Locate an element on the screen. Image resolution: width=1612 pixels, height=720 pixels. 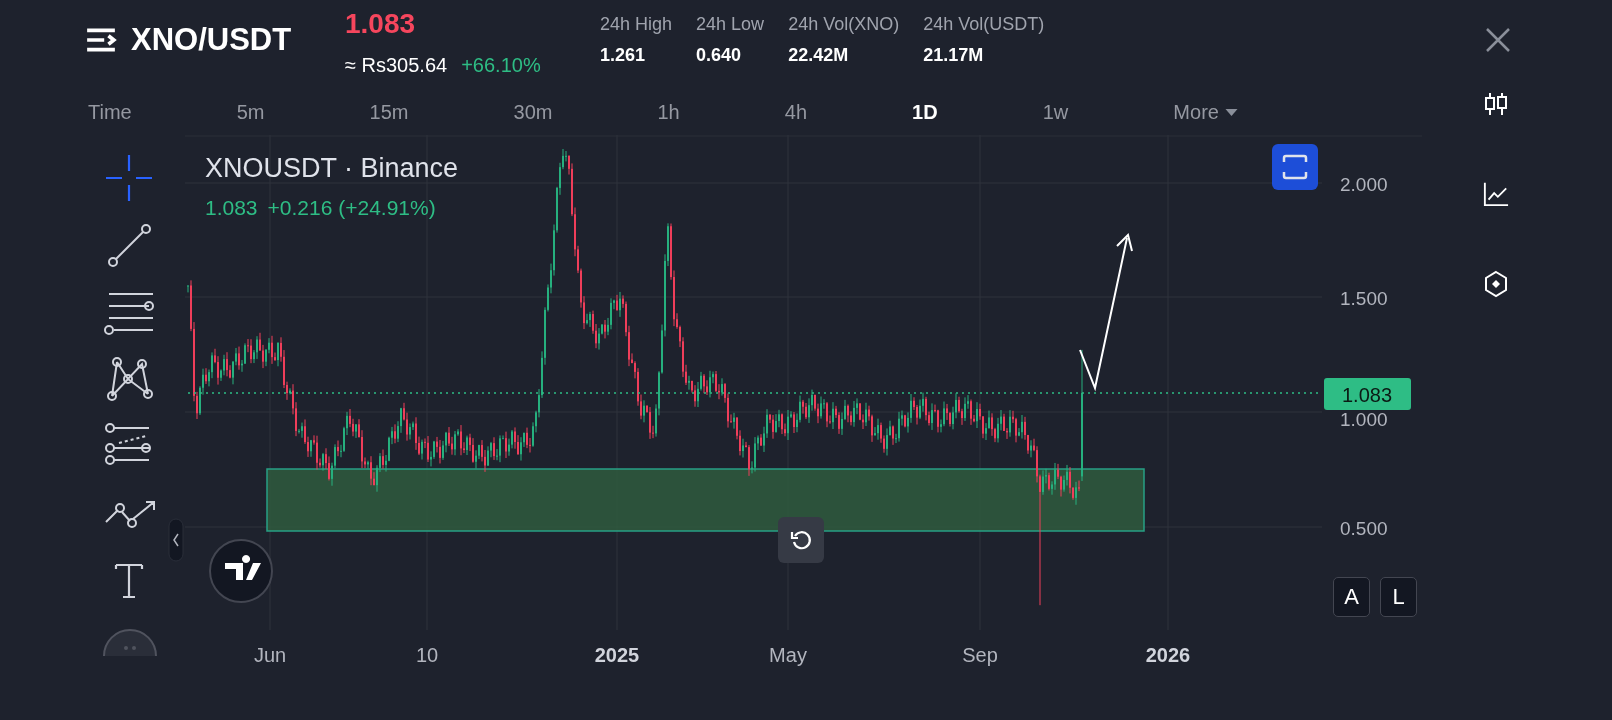
time-label: Time is located at coordinates (110, 112).